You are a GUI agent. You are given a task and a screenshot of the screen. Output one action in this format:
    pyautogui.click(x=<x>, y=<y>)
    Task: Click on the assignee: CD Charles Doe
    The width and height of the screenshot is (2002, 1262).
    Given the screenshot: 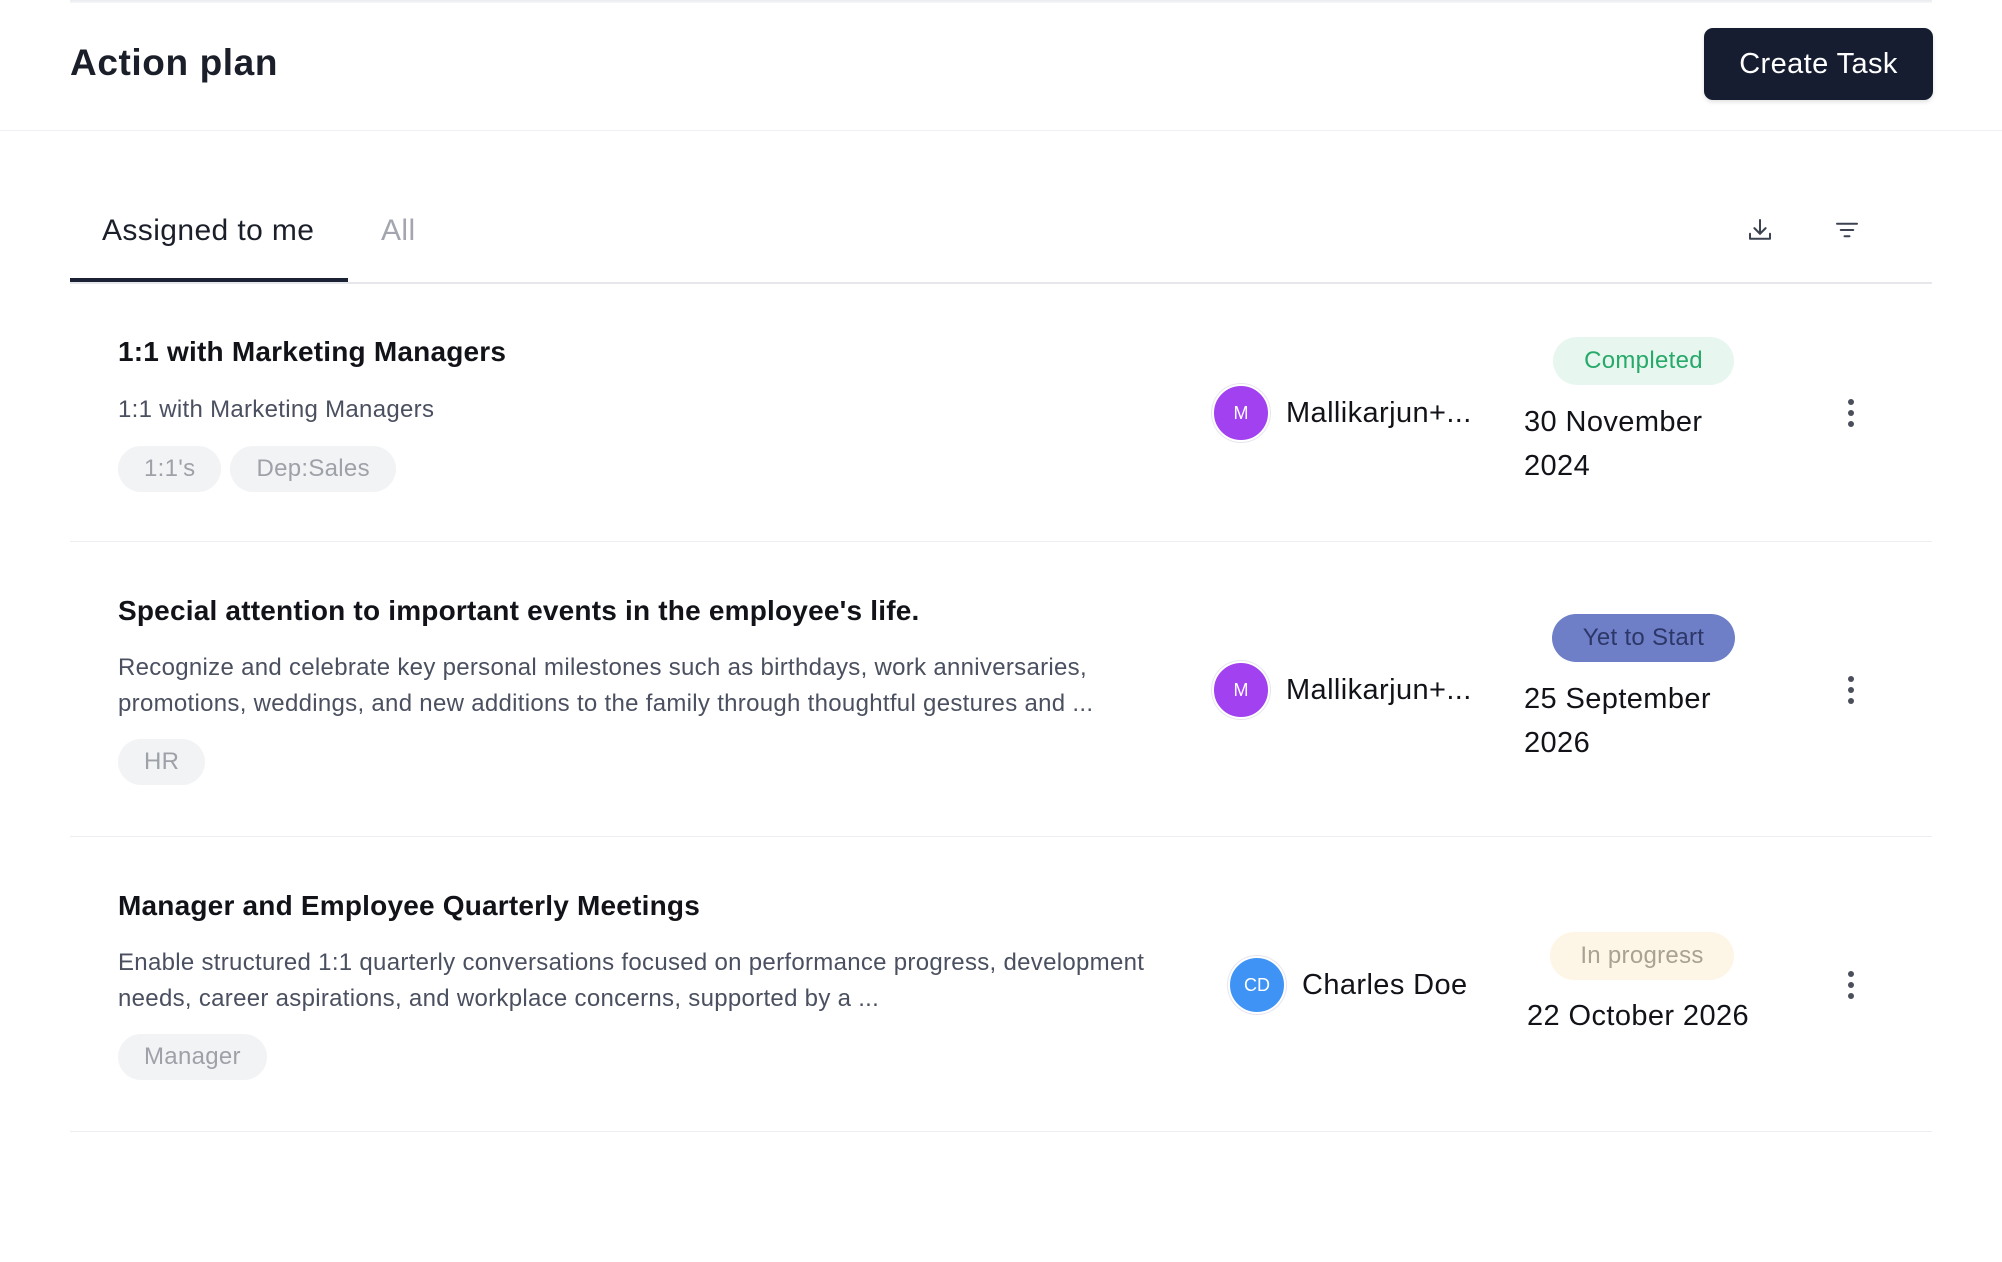 What is the action you would take?
    pyautogui.click(x=1348, y=985)
    